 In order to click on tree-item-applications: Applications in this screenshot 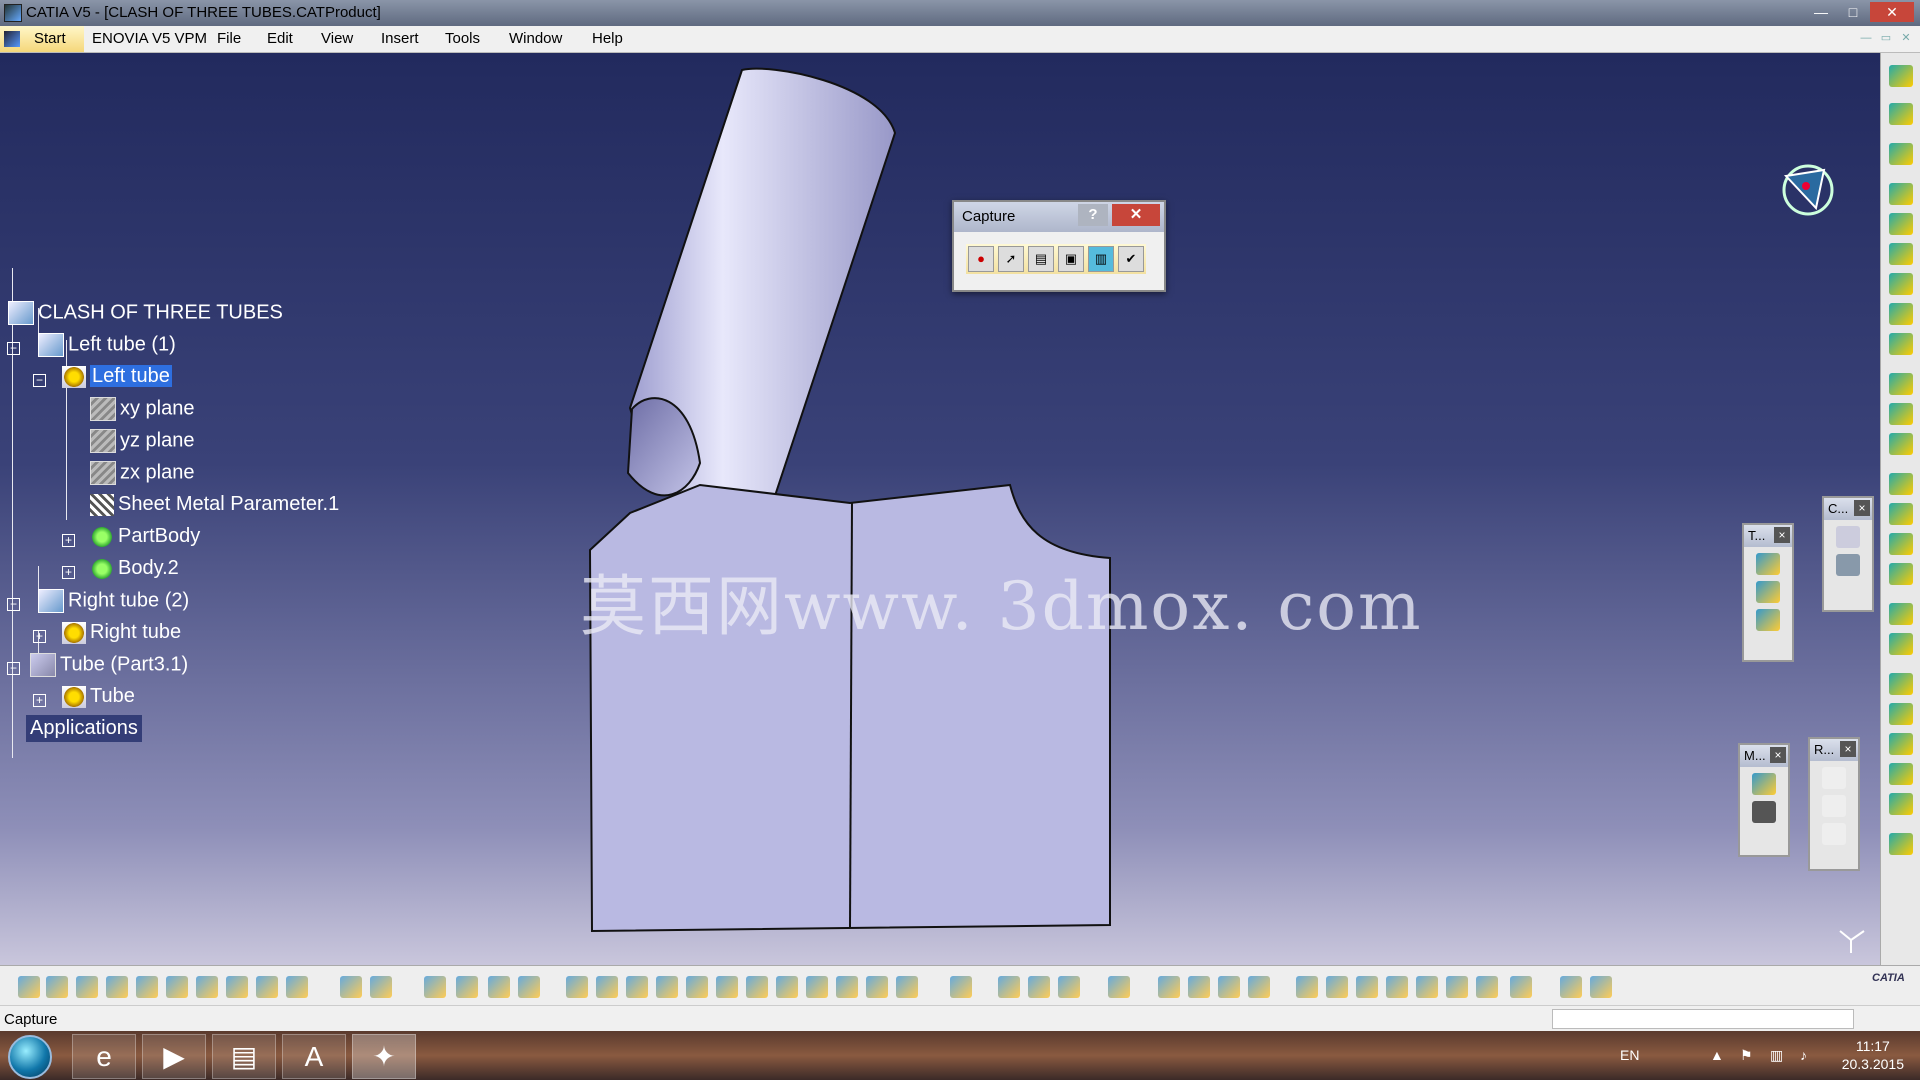, I will do `click(84, 728)`.